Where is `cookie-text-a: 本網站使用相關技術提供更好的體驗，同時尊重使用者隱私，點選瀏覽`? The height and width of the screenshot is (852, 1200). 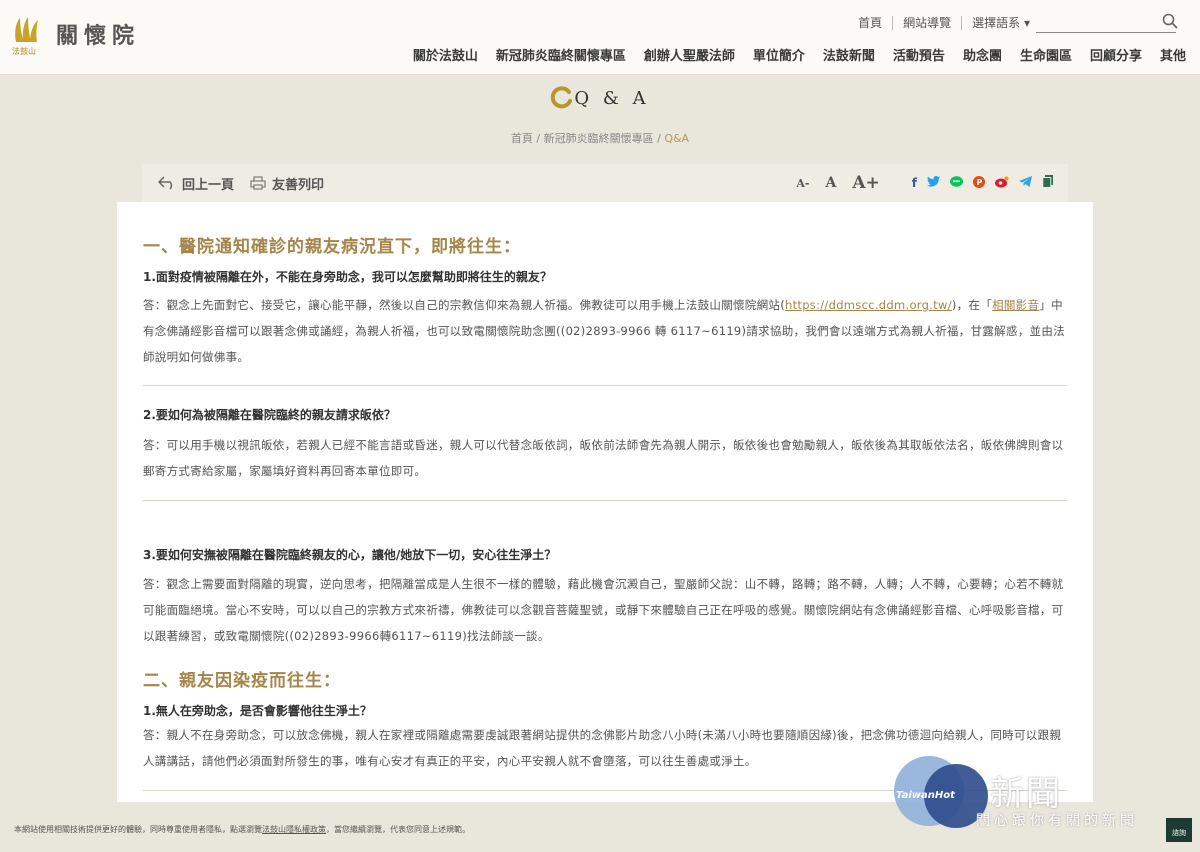
cookie-text-a: 本網站使用相關技術提供更好的體驗，同時尊重使用者隱私，點選瀏覽 is located at coordinates (138, 829).